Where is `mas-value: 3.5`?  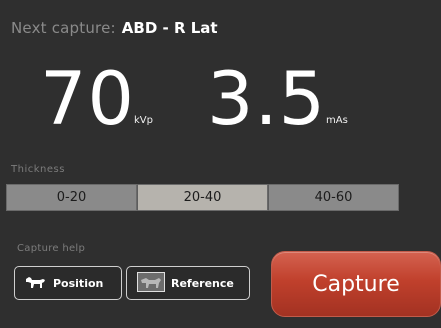 mas-value: 3.5 is located at coordinates (266, 100).